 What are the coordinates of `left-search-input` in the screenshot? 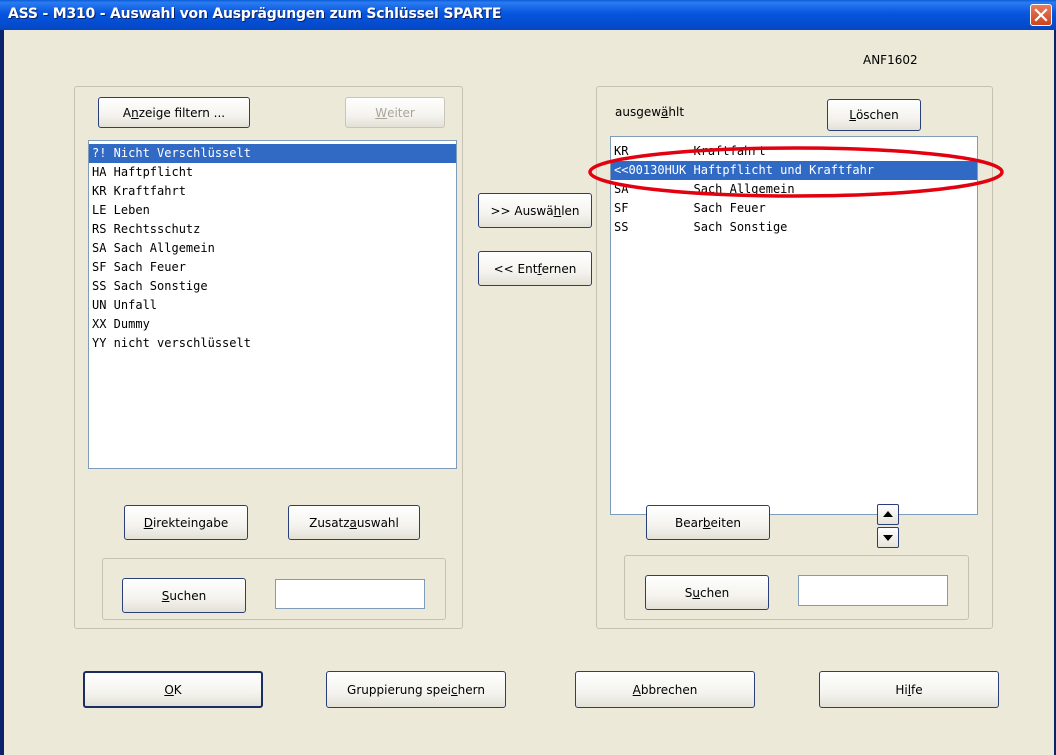 It's located at (350, 594).